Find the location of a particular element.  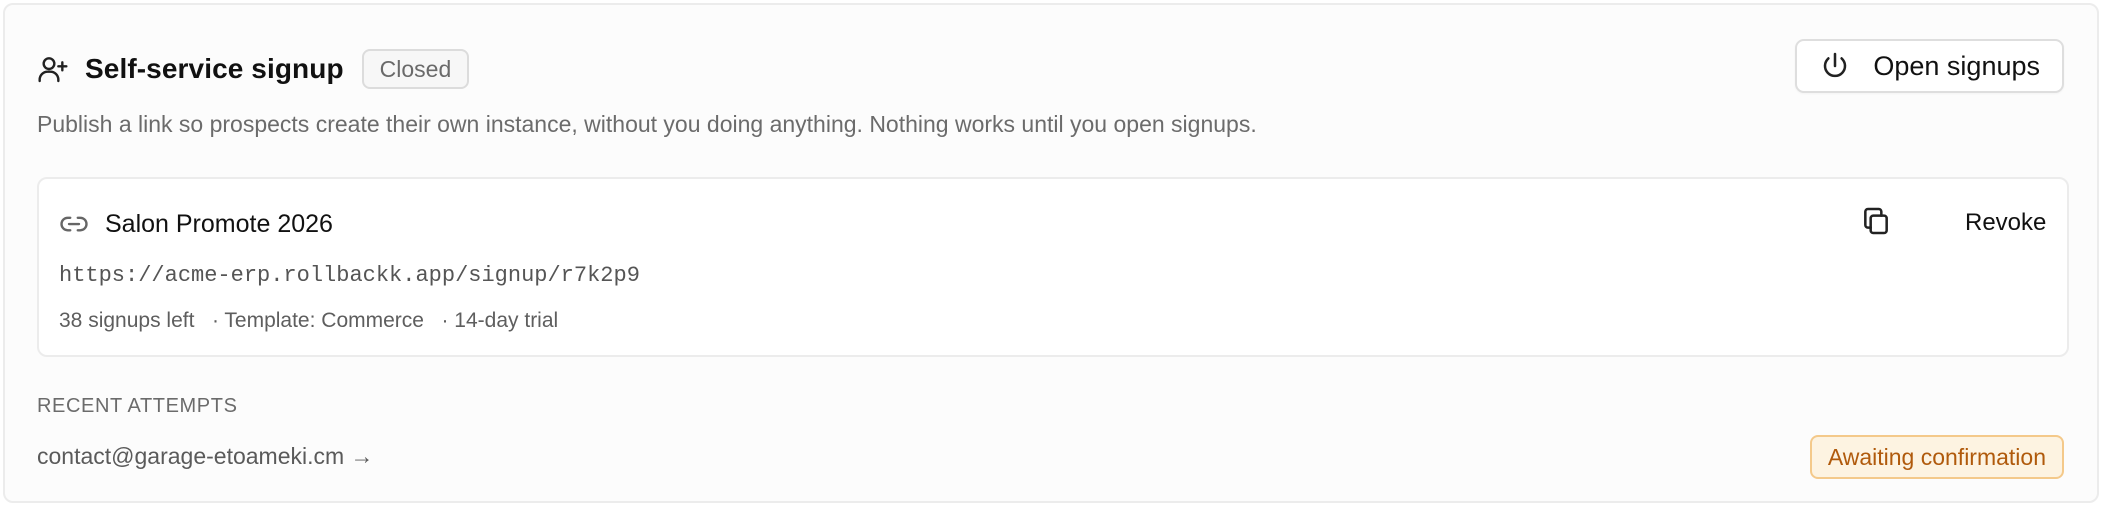

copy-icon is located at coordinates (1876, 223).